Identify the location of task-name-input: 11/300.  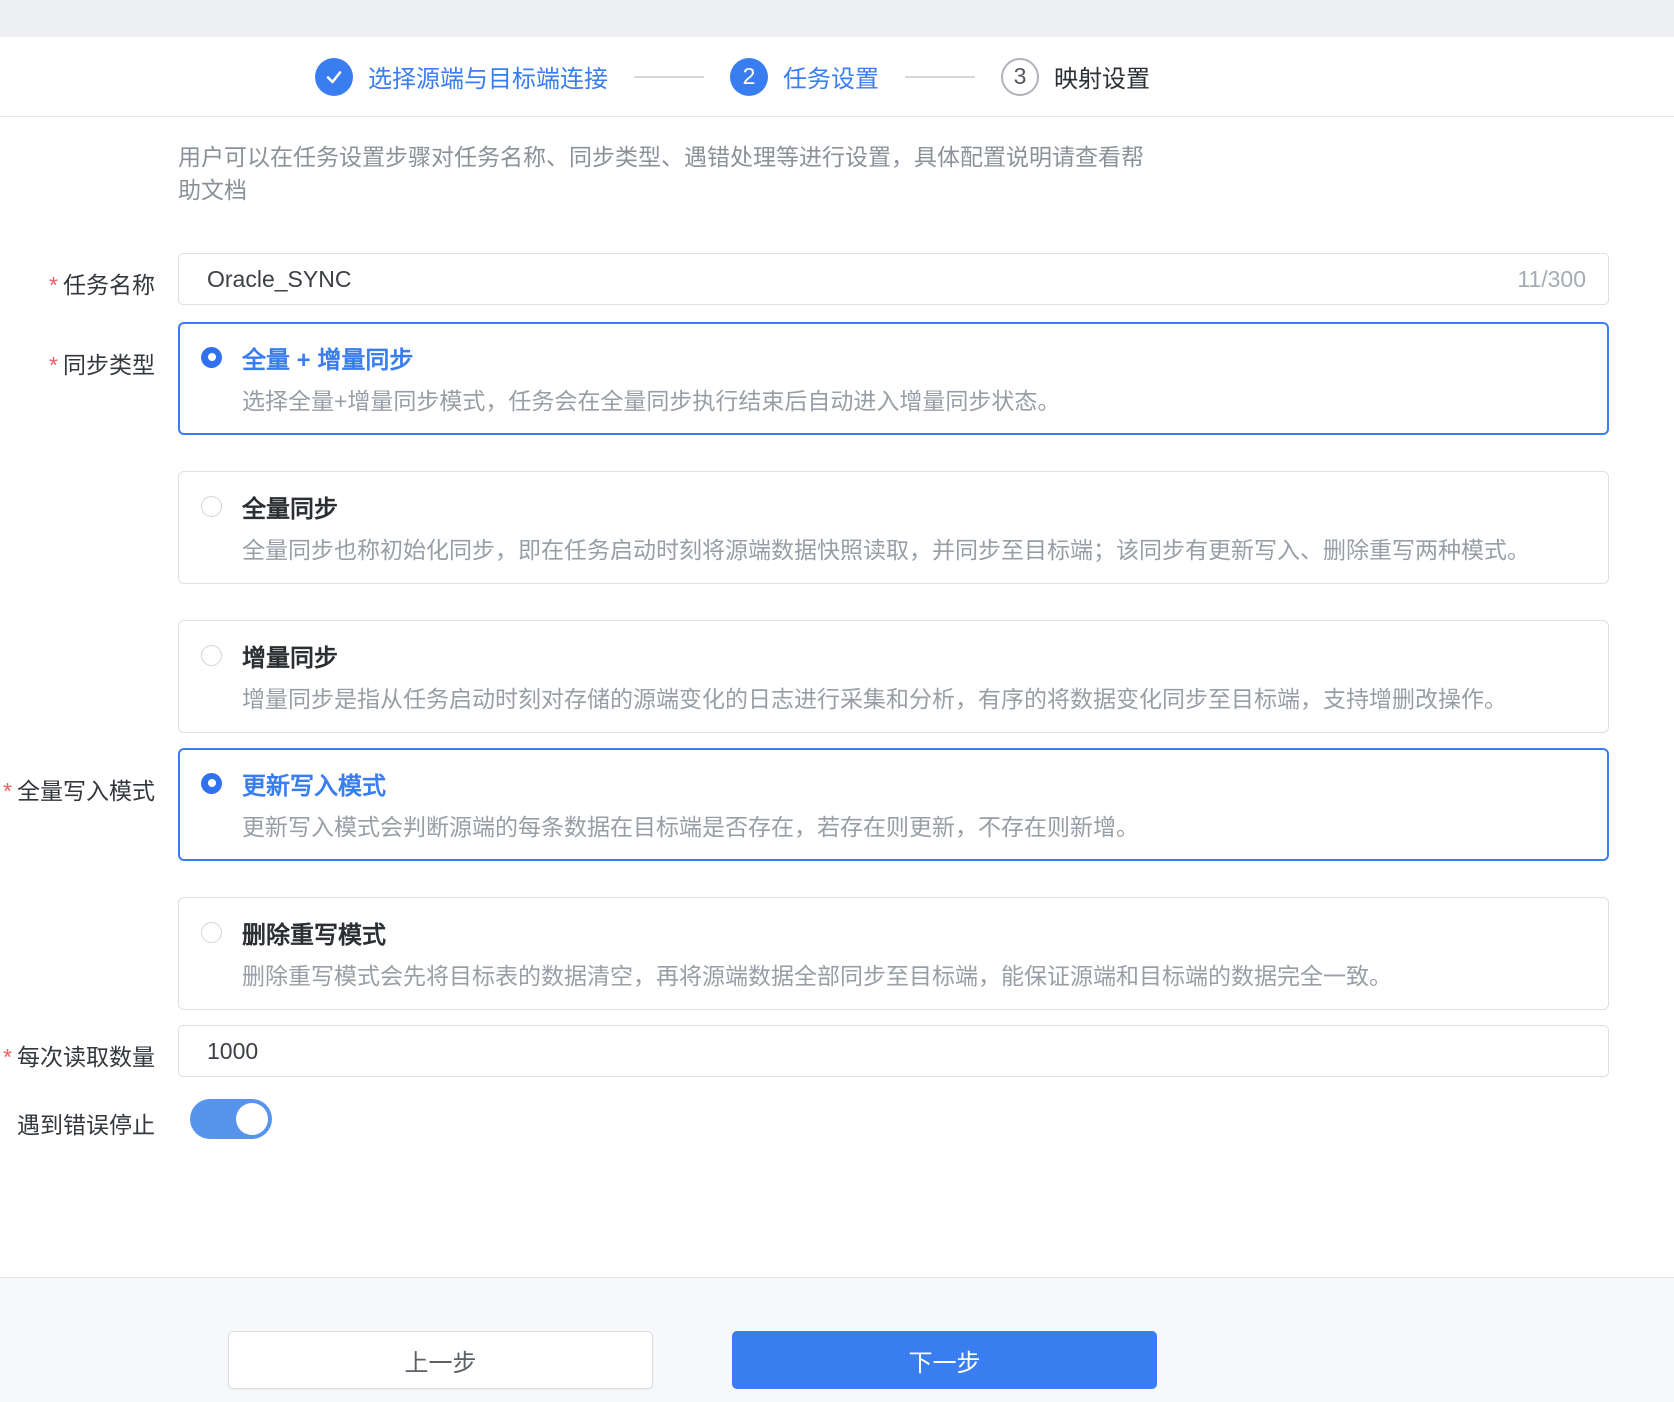
(893, 279).